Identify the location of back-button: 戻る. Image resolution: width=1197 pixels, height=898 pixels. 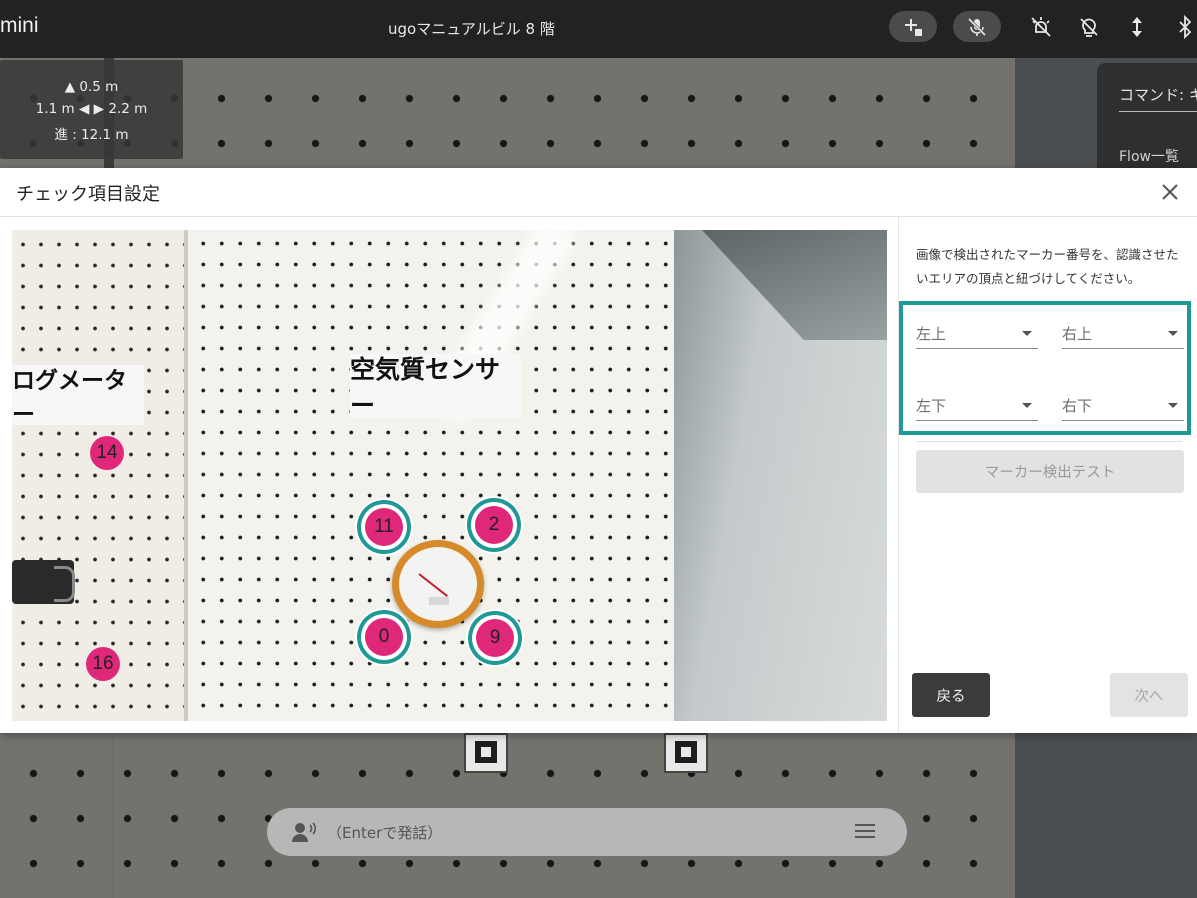
(951, 695).